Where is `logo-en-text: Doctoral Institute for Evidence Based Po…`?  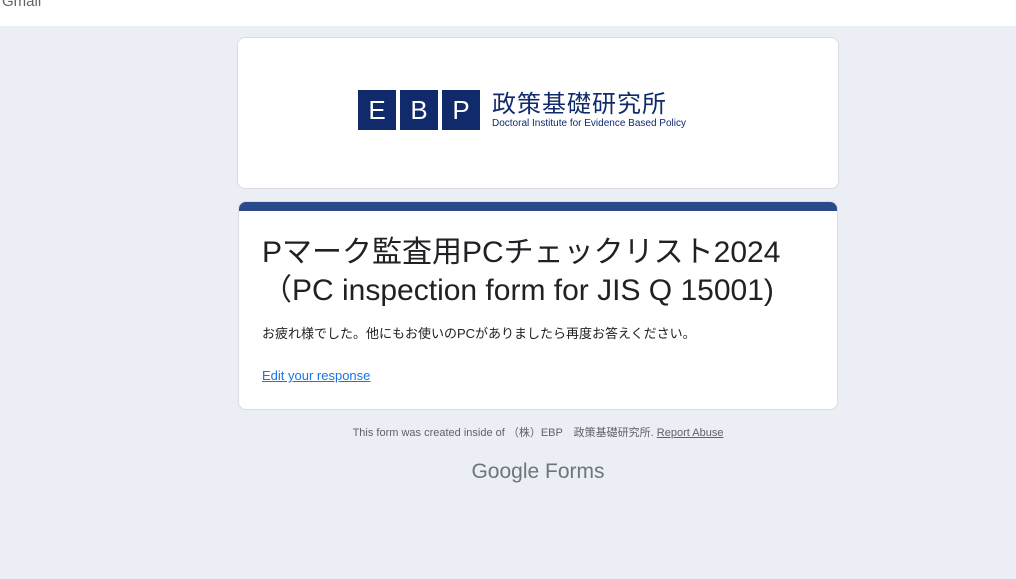
logo-en-text: Doctoral Institute for Evidence Based Po… is located at coordinates (589, 123).